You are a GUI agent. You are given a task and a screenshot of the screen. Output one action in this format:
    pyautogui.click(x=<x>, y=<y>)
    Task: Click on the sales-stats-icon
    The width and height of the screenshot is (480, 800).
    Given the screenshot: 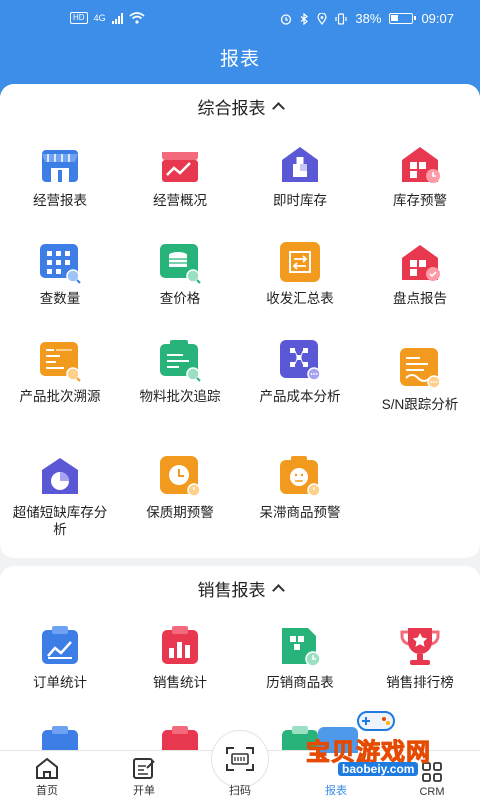 What is the action you would take?
    pyautogui.click(x=180, y=646)
    